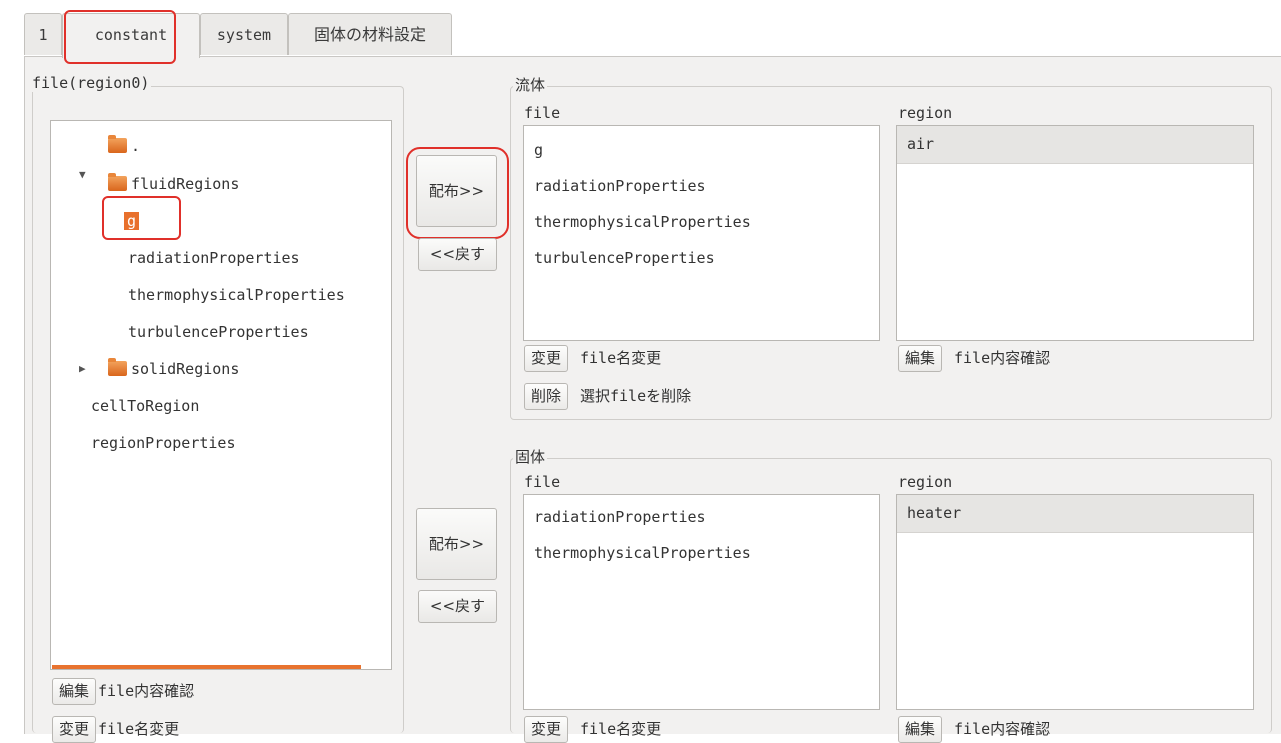 This screenshot has width=1281, height=743. I want to click on fluid-file-header: file, so click(542, 113).